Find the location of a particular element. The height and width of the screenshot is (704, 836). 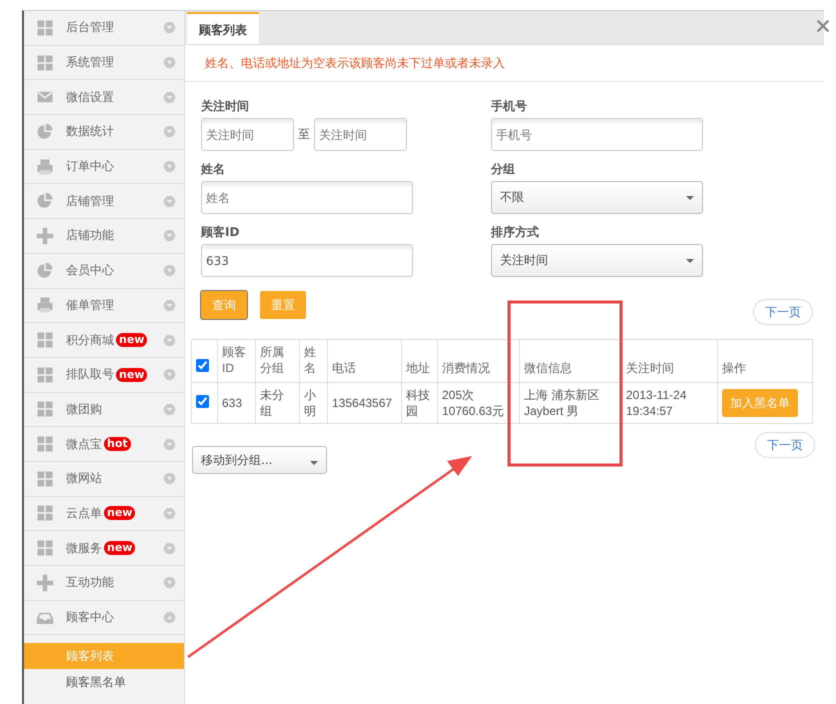

sidebar-item: 后台管理 is located at coordinates (104, 28).